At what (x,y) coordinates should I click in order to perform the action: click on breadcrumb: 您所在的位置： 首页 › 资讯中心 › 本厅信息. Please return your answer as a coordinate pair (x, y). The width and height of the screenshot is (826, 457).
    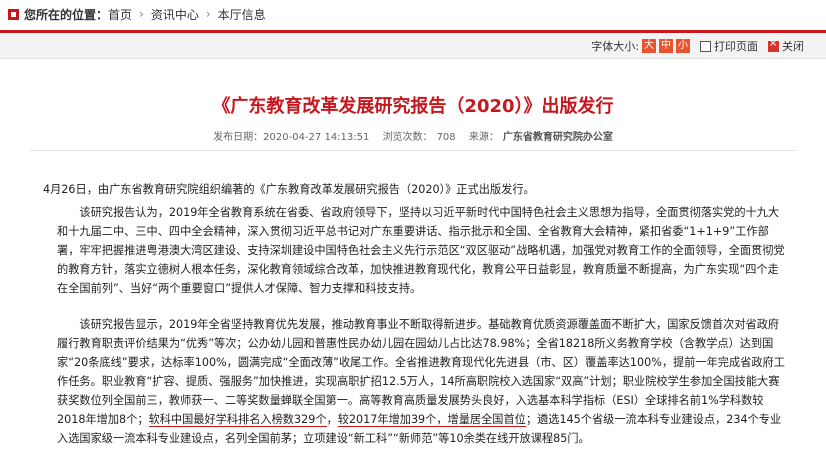
    Looking at the image, I should click on (413, 14).